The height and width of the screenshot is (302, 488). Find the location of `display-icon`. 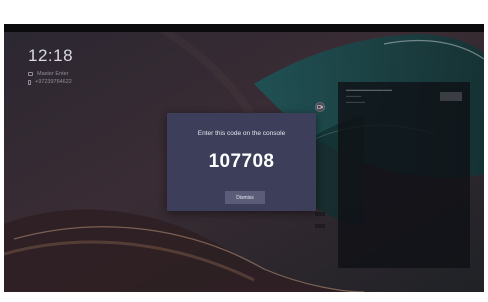

display-icon is located at coordinates (30, 74).